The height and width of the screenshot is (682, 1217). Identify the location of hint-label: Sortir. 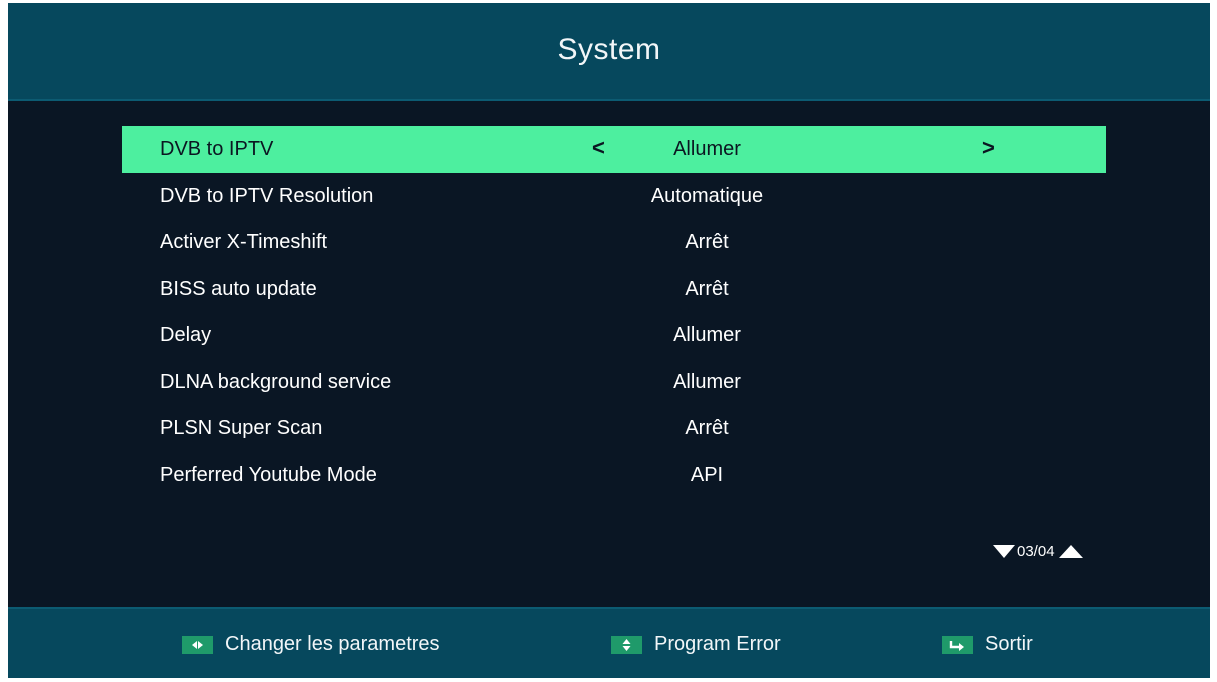
(1009, 644).